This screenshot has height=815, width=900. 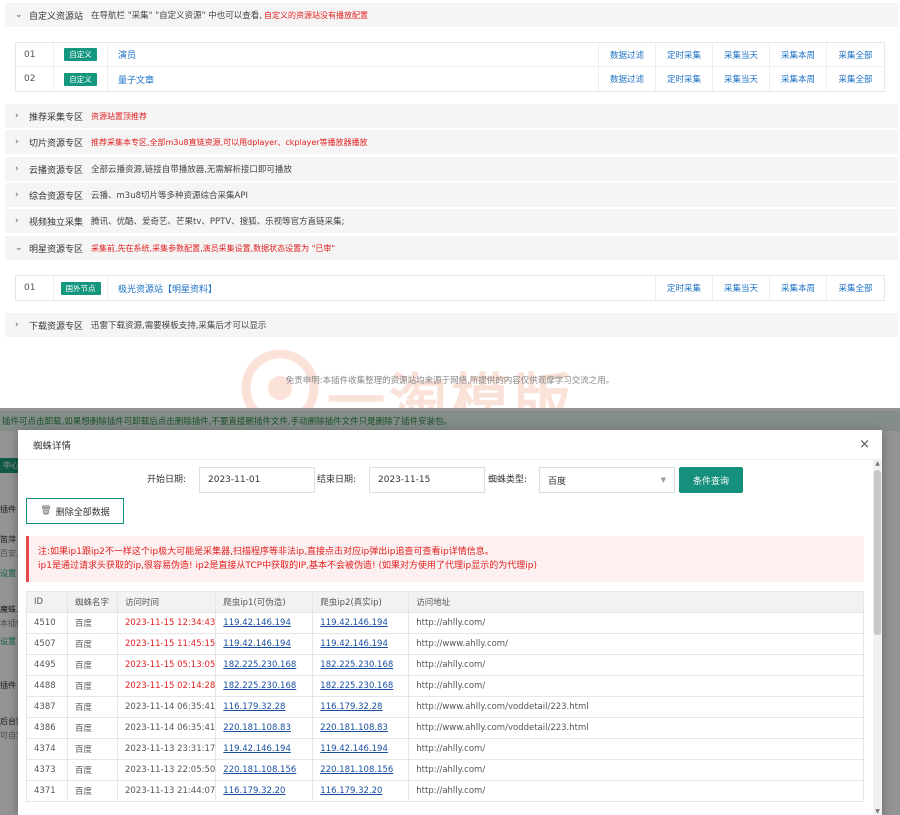 What do you see at coordinates (356, 770) in the screenshot?
I see `ip2-link: 220.181.108.156` at bounding box center [356, 770].